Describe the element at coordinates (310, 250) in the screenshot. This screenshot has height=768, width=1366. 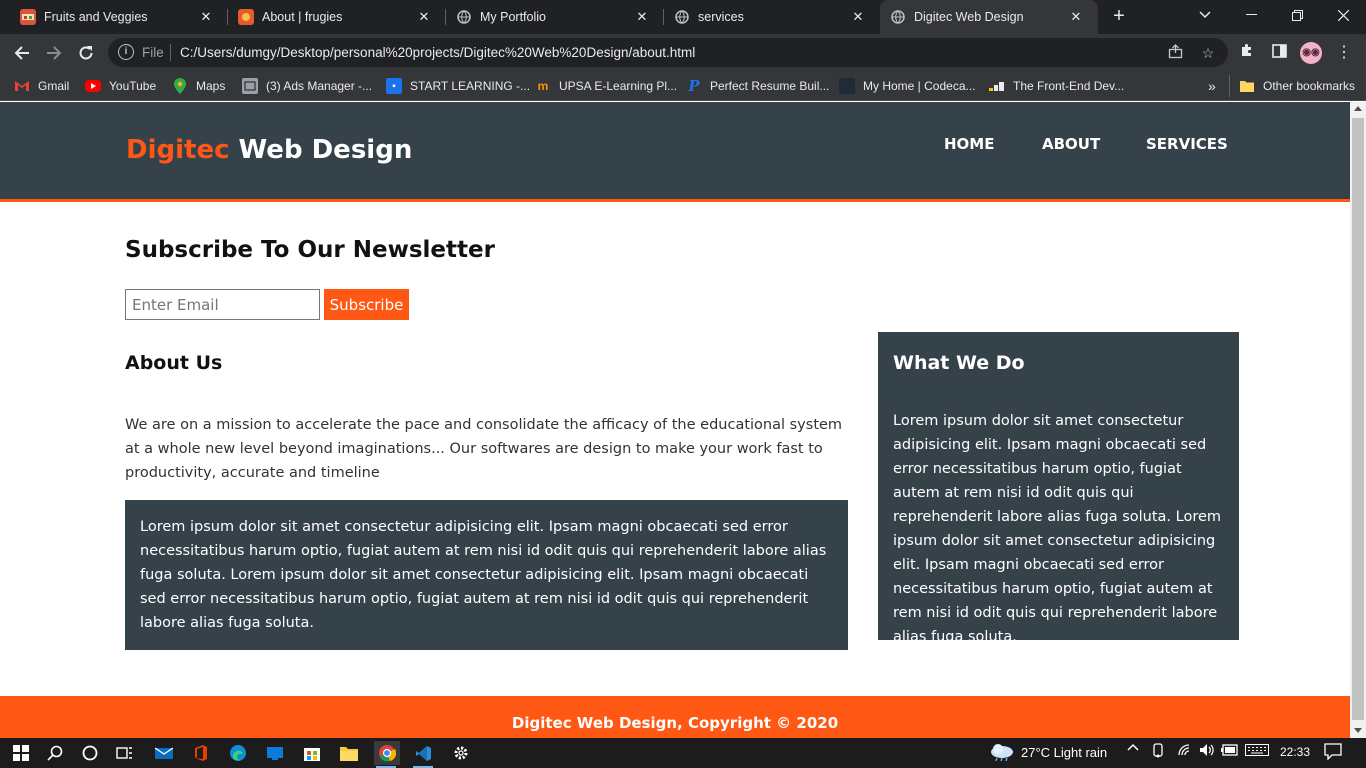
I see `newsletter-title: Subscribe To Our Newsletter` at that location.